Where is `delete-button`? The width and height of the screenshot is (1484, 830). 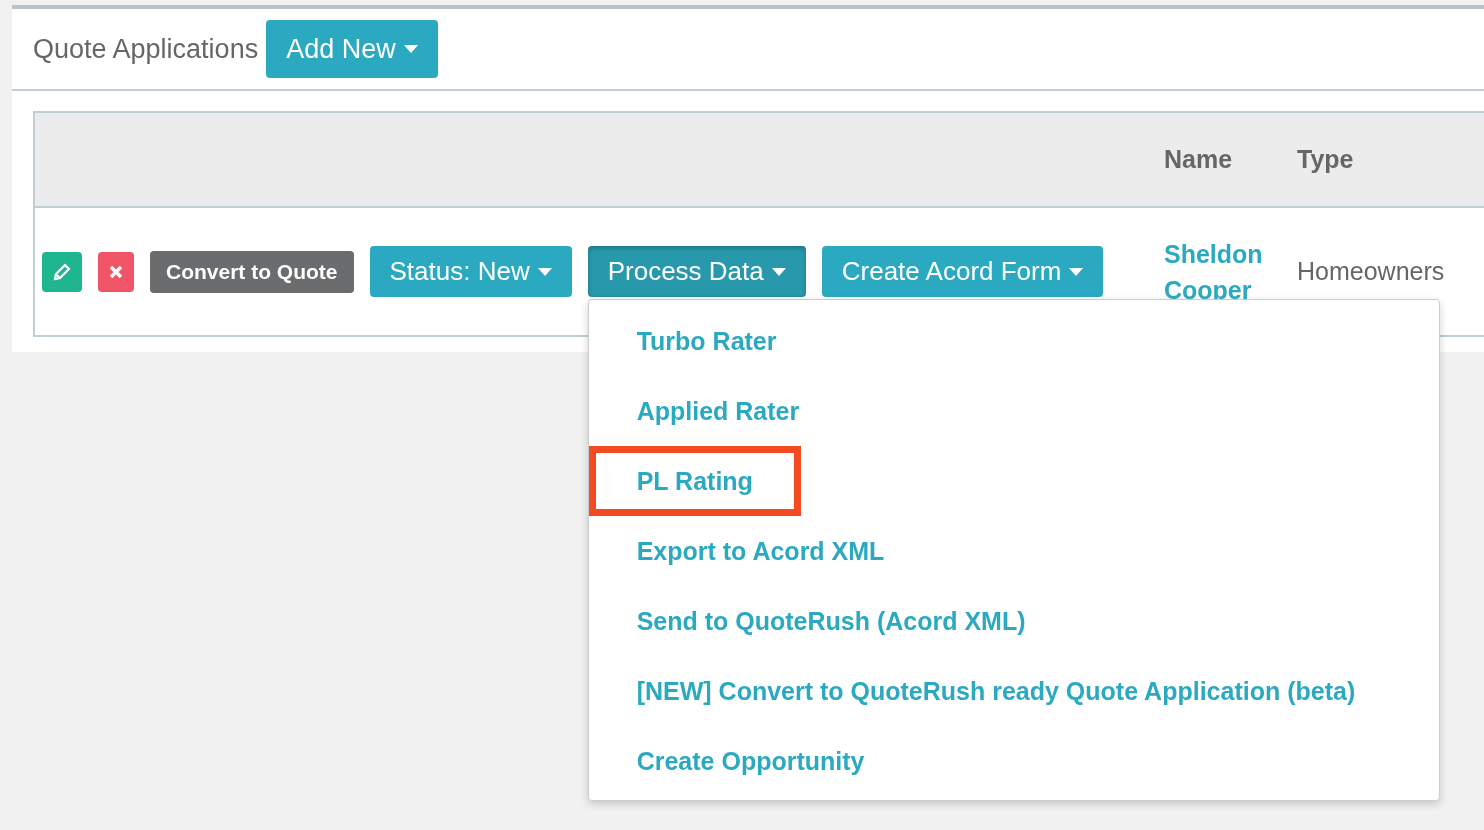 delete-button is located at coordinates (116, 271).